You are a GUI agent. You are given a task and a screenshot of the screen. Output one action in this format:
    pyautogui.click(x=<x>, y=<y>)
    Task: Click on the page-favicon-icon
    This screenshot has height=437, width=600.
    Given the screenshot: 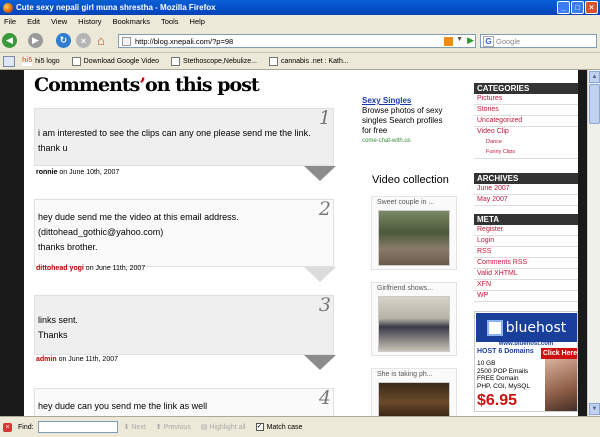 What is the action you would take?
    pyautogui.click(x=126, y=41)
    